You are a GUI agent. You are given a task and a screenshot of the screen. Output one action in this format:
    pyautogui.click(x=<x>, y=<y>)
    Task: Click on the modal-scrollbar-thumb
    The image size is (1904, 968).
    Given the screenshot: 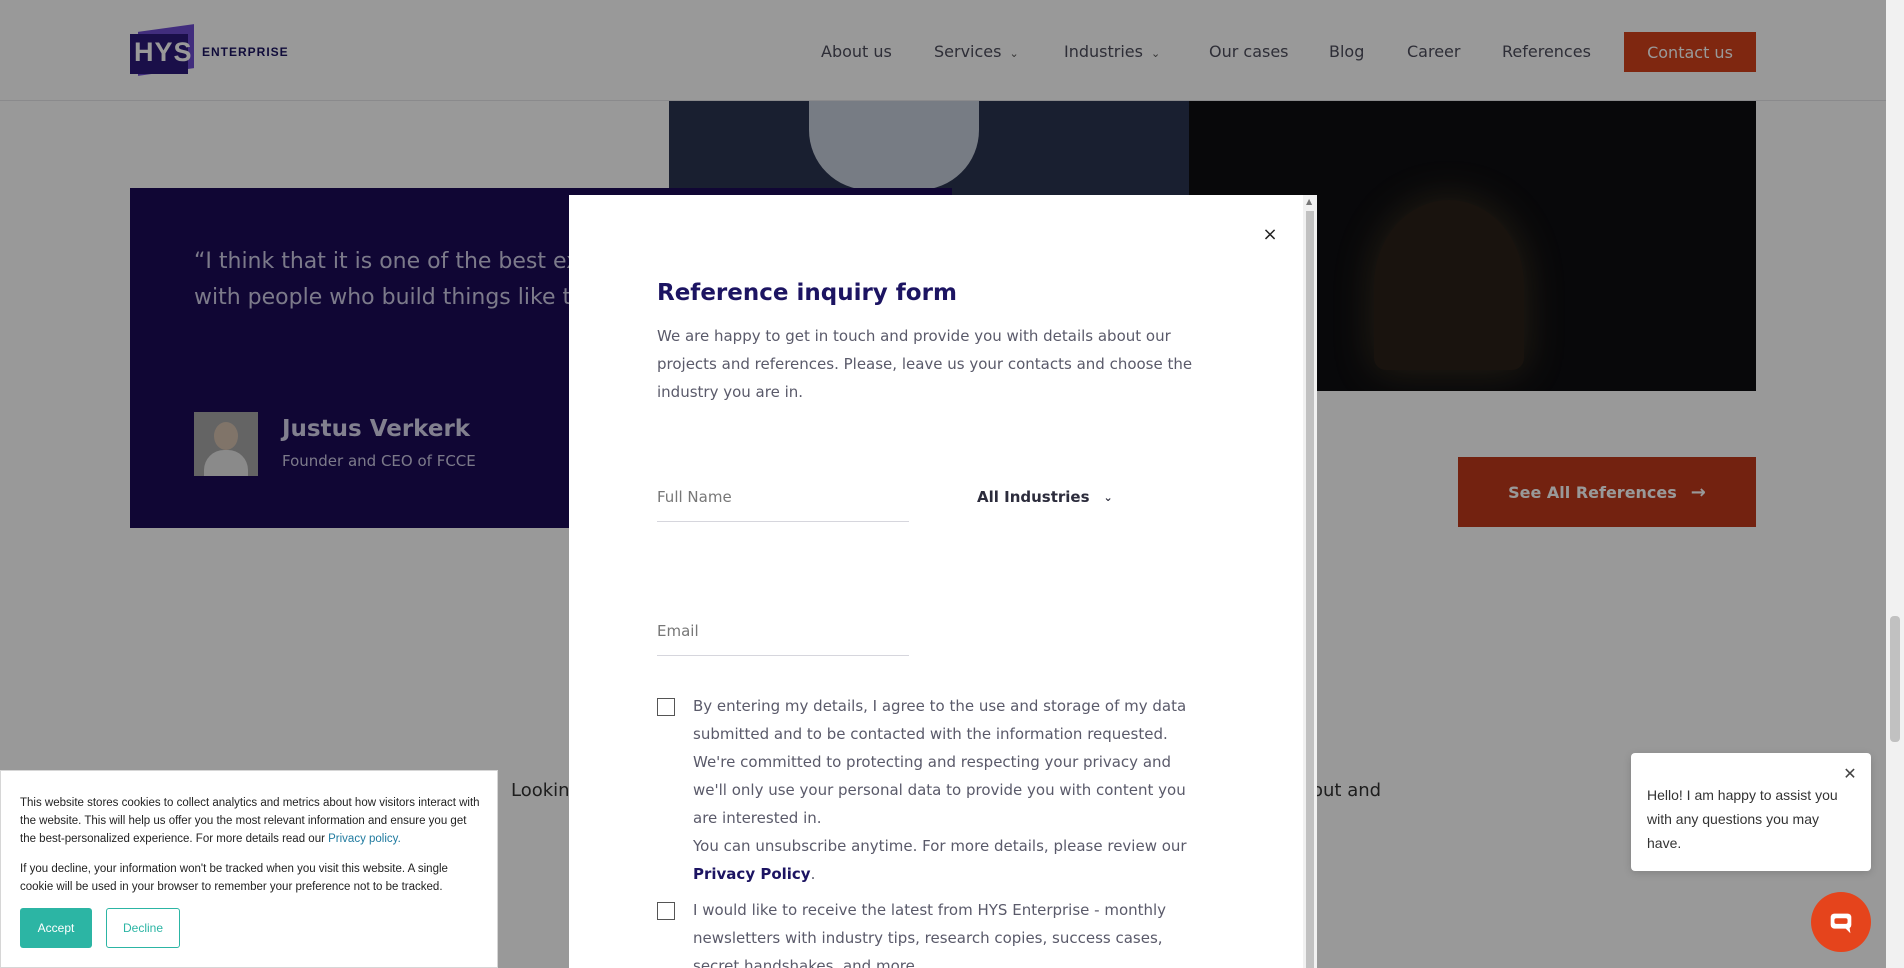 What is the action you would take?
    pyautogui.click(x=1310, y=589)
    